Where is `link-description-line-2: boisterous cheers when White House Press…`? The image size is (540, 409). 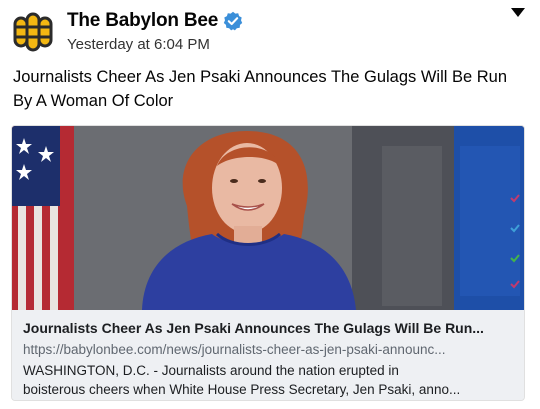
link-description-line-2: boisterous cheers when White House Press… is located at coordinates (242, 389).